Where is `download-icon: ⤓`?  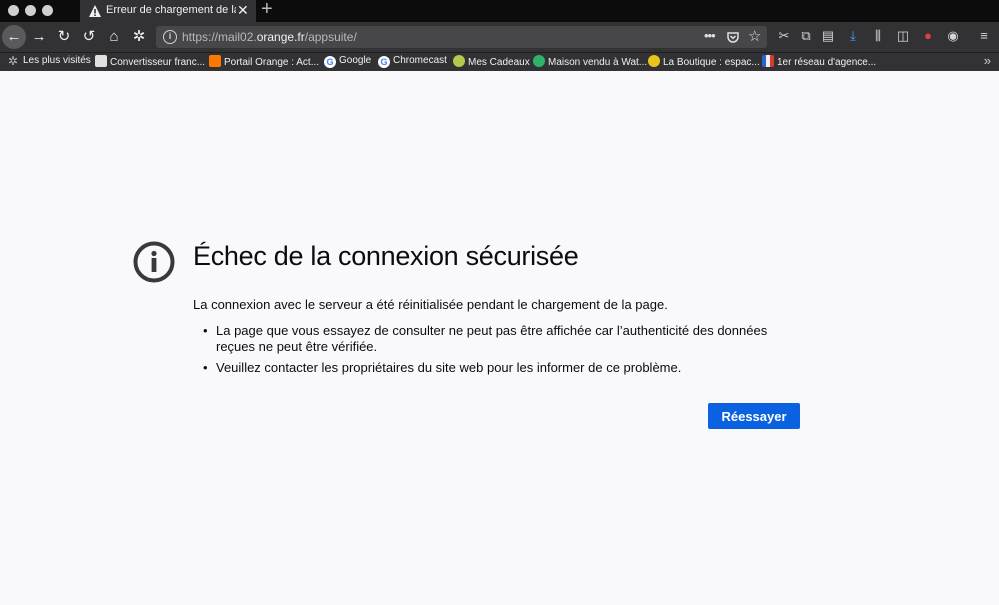 download-icon: ⤓ is located at coordinates (853, 36).